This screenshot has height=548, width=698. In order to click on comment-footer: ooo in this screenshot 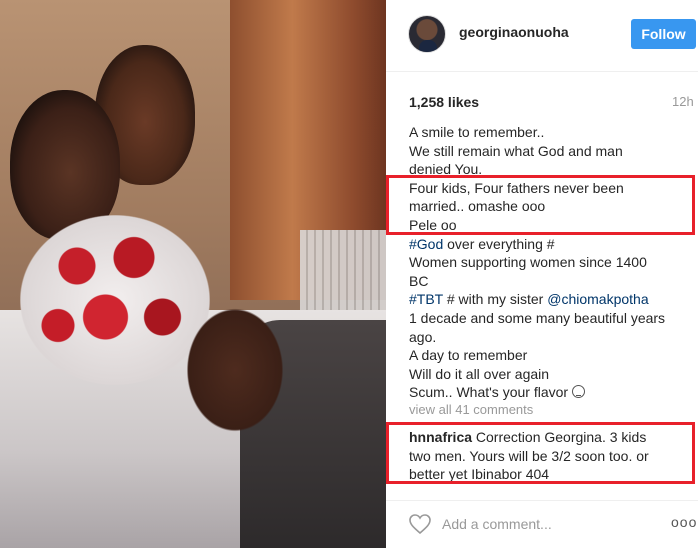, I will do `click(542, 524)`.